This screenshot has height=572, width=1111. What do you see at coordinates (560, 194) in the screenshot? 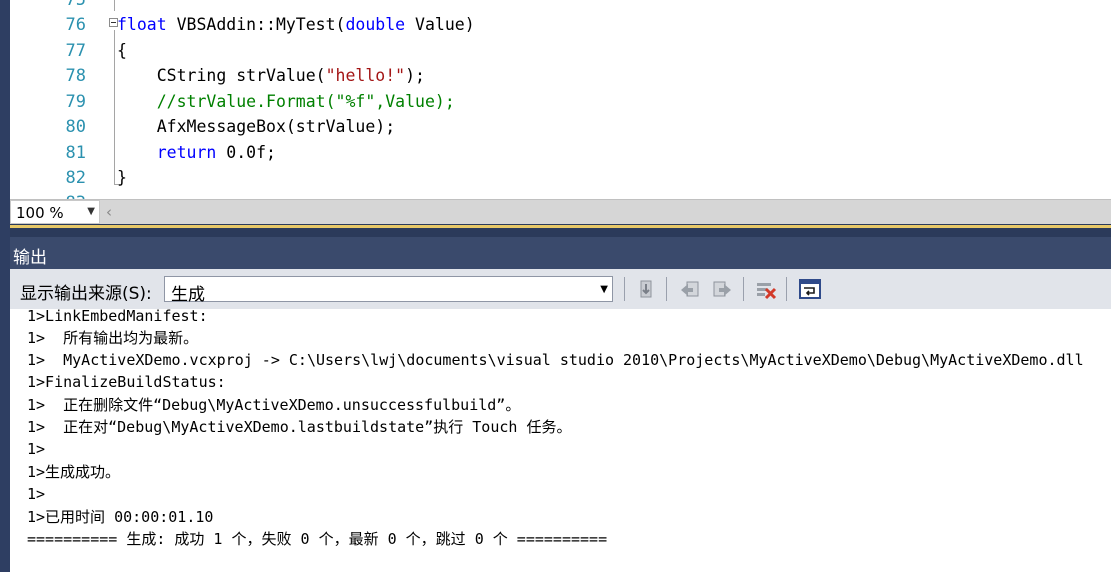
I see `code-line-partial: 83` at bounding box center [560, 194].